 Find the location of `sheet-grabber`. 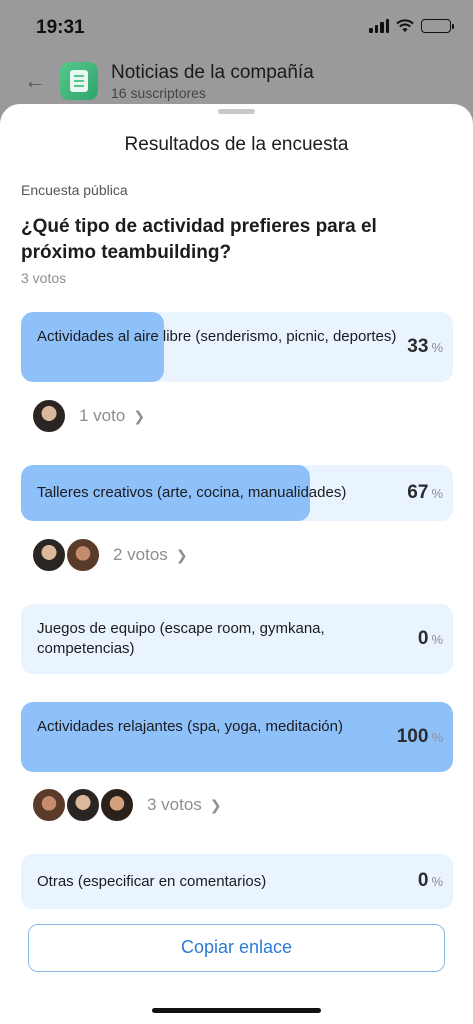

sheet-grabber is located at coordinates (236, 111).